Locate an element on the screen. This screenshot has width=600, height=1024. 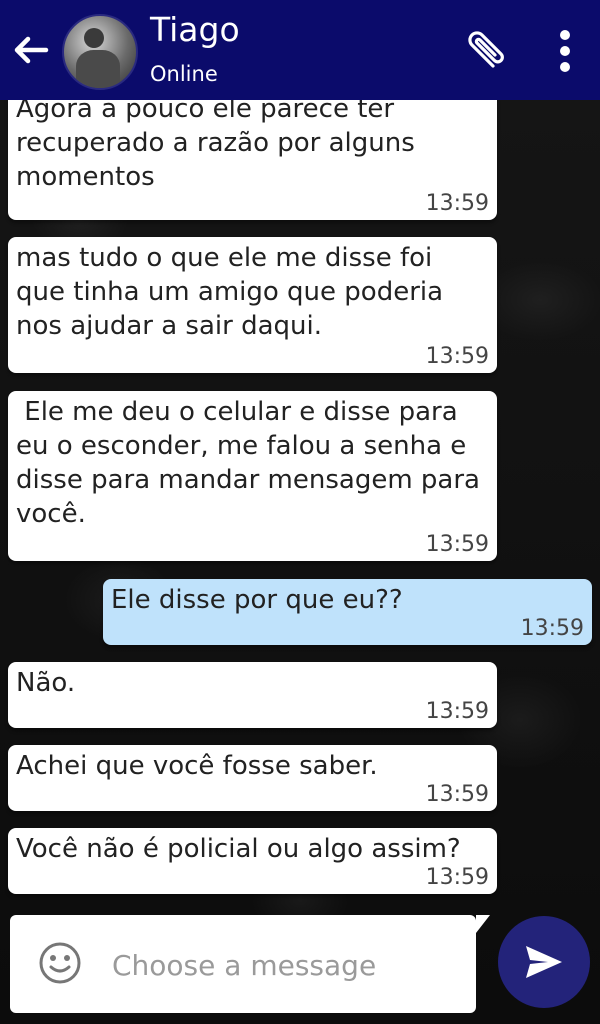
smiley-icon is located at coordinates (60, 963).